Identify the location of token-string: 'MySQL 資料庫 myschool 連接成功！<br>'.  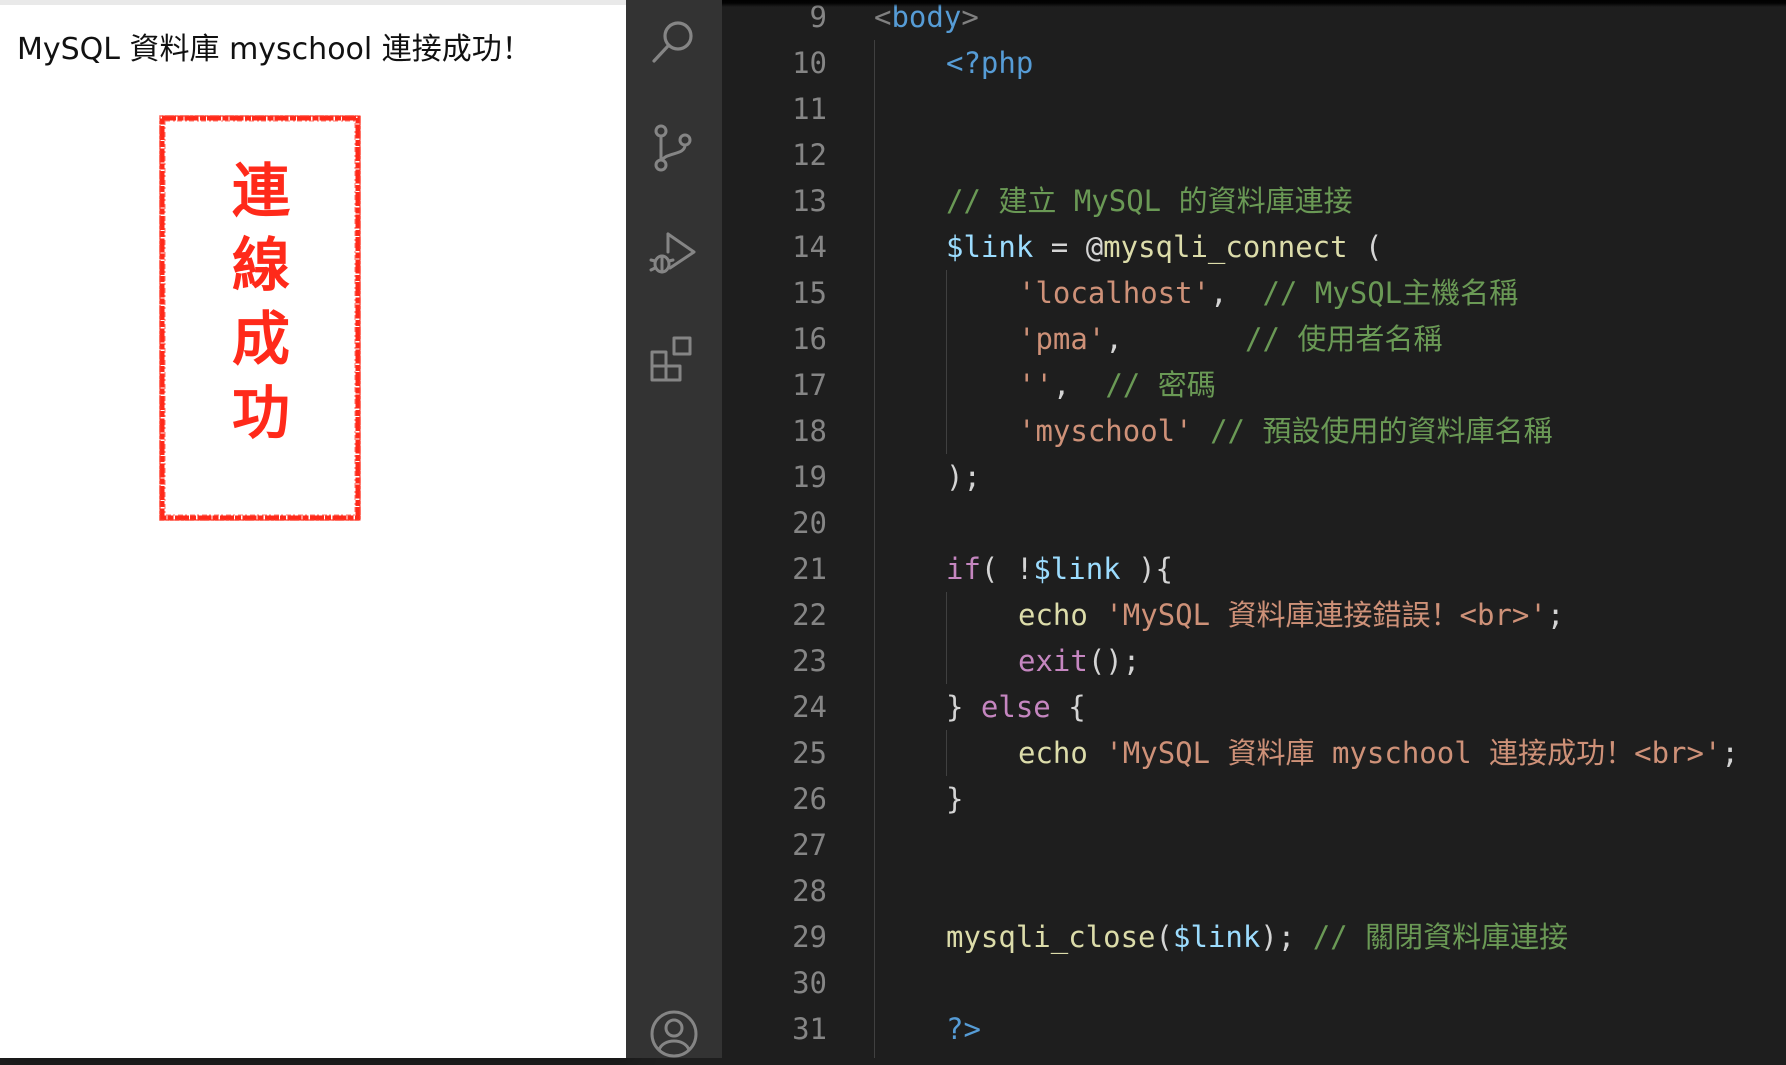
(1413, 753).